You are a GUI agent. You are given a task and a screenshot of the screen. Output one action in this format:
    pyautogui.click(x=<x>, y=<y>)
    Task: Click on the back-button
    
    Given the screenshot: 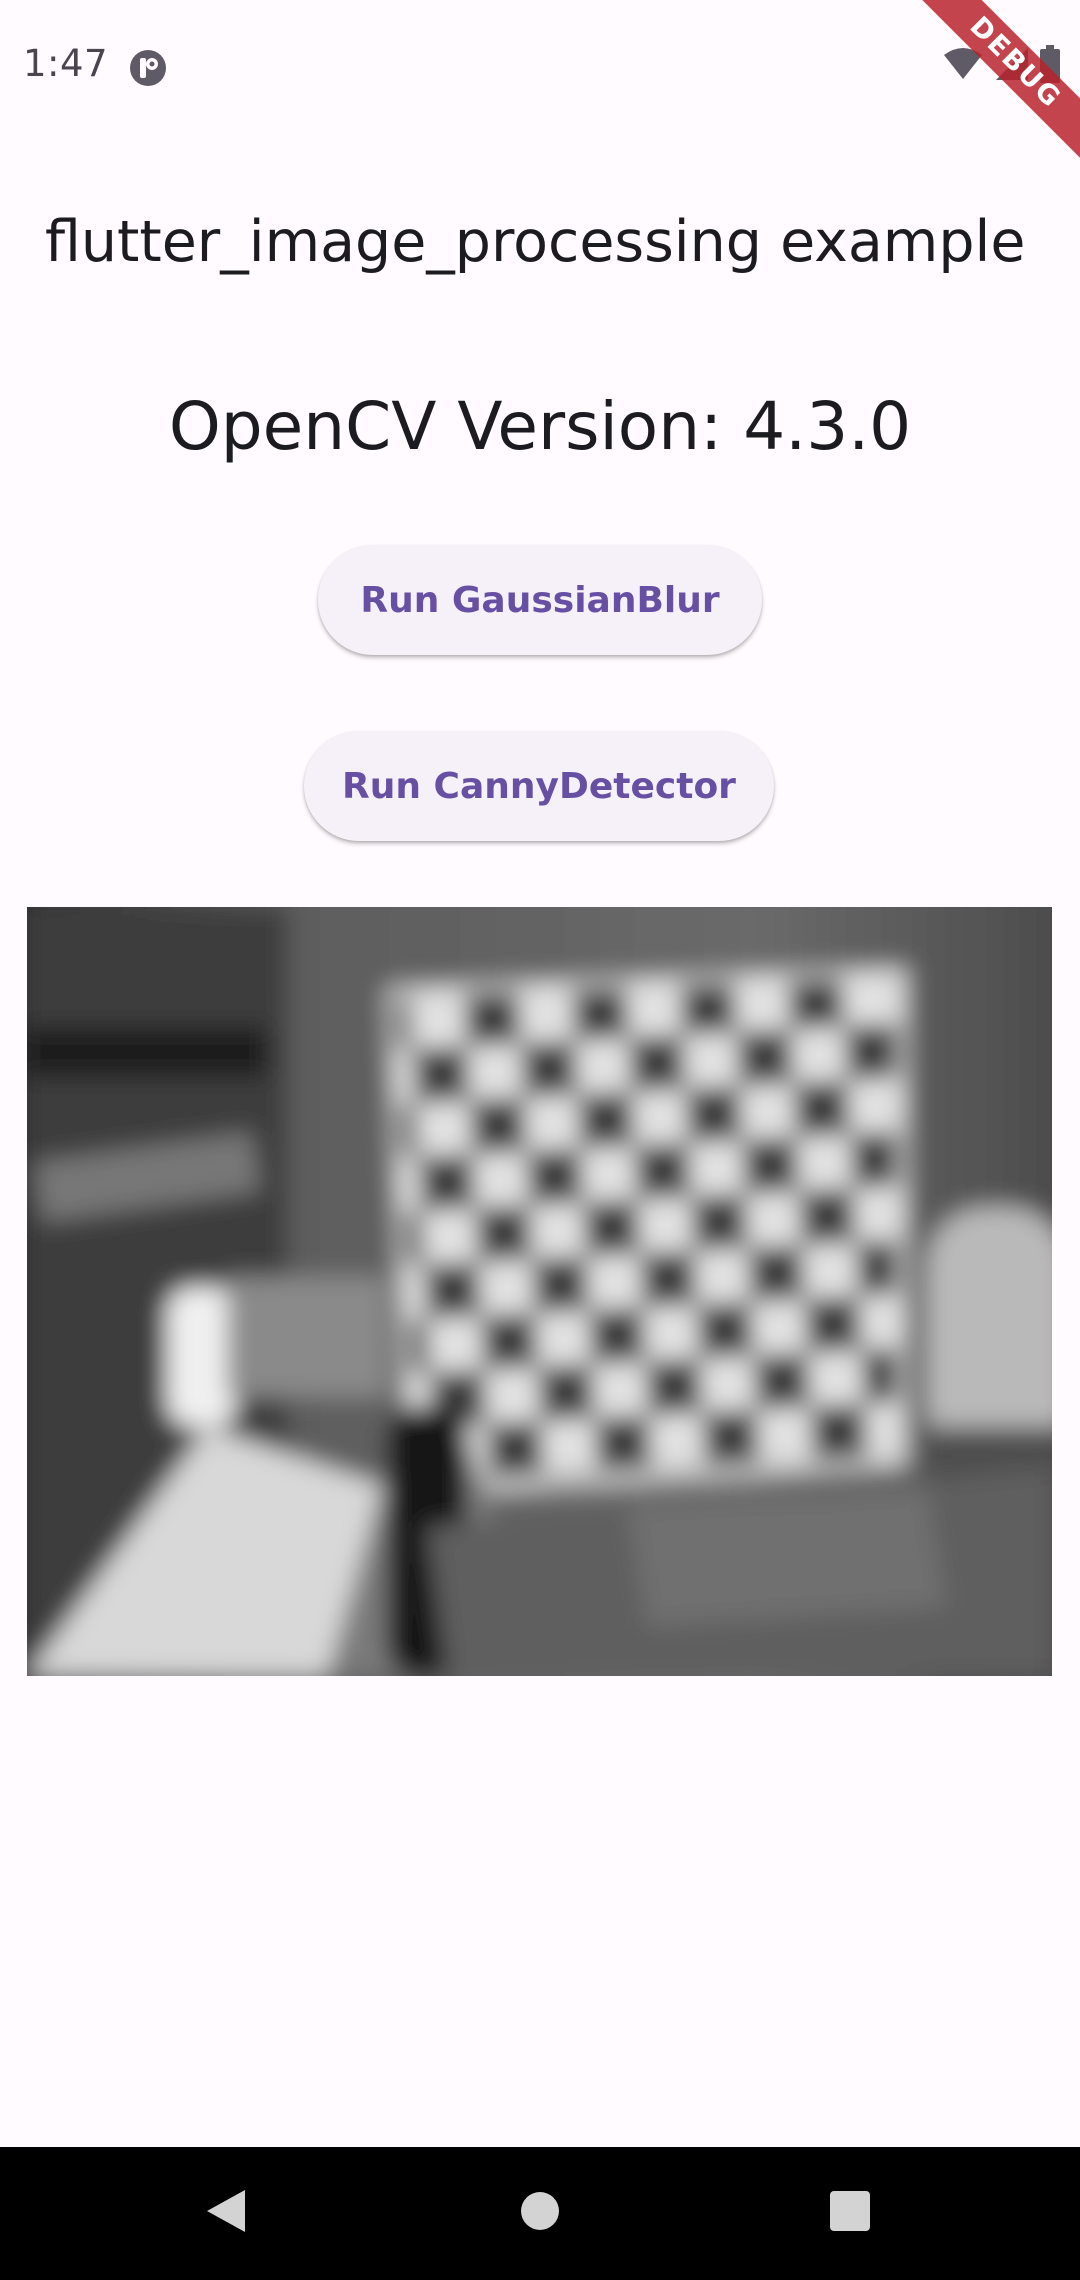 What is the action you would take?
    pyautogui.click(x=226, y=2213)
    